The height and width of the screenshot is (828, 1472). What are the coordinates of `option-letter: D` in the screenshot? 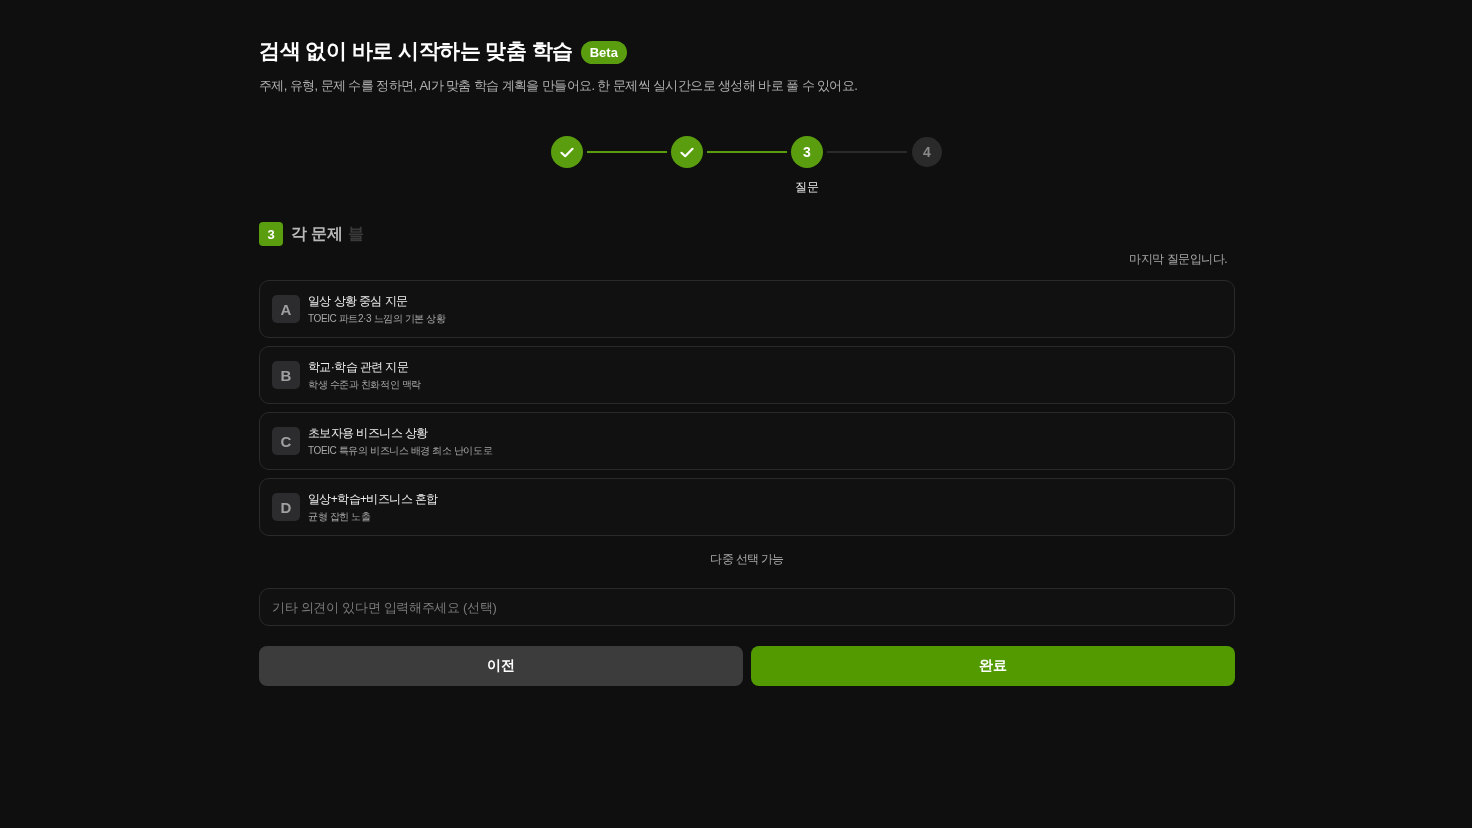 It's located at (286, 507).